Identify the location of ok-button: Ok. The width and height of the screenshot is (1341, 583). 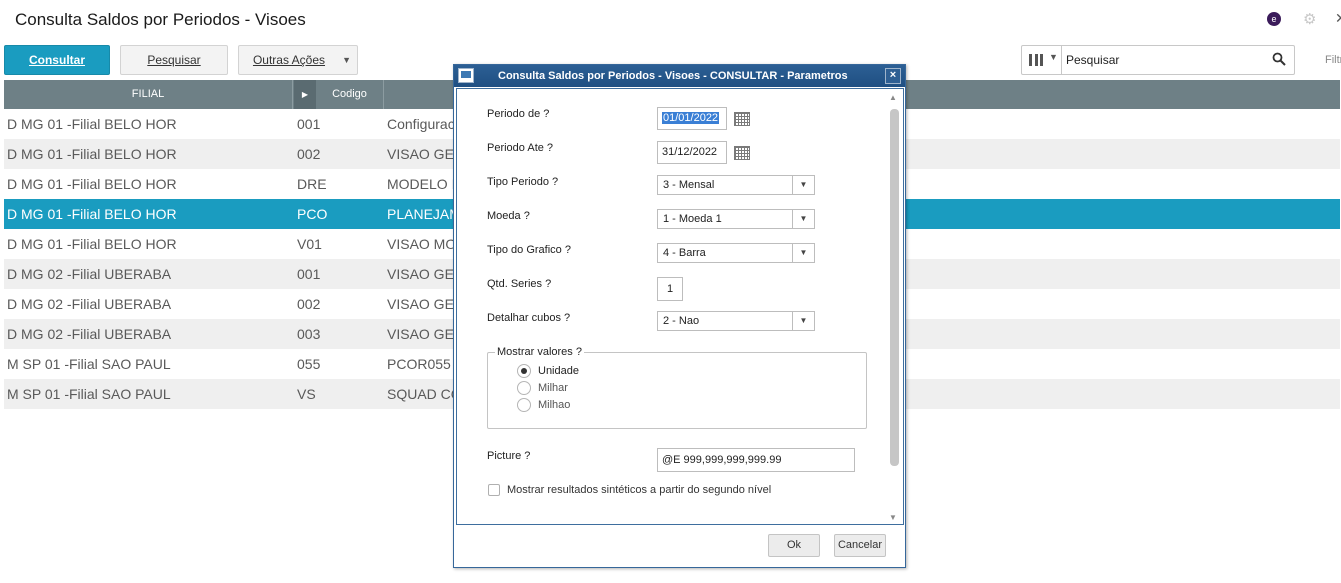
(794, 545).